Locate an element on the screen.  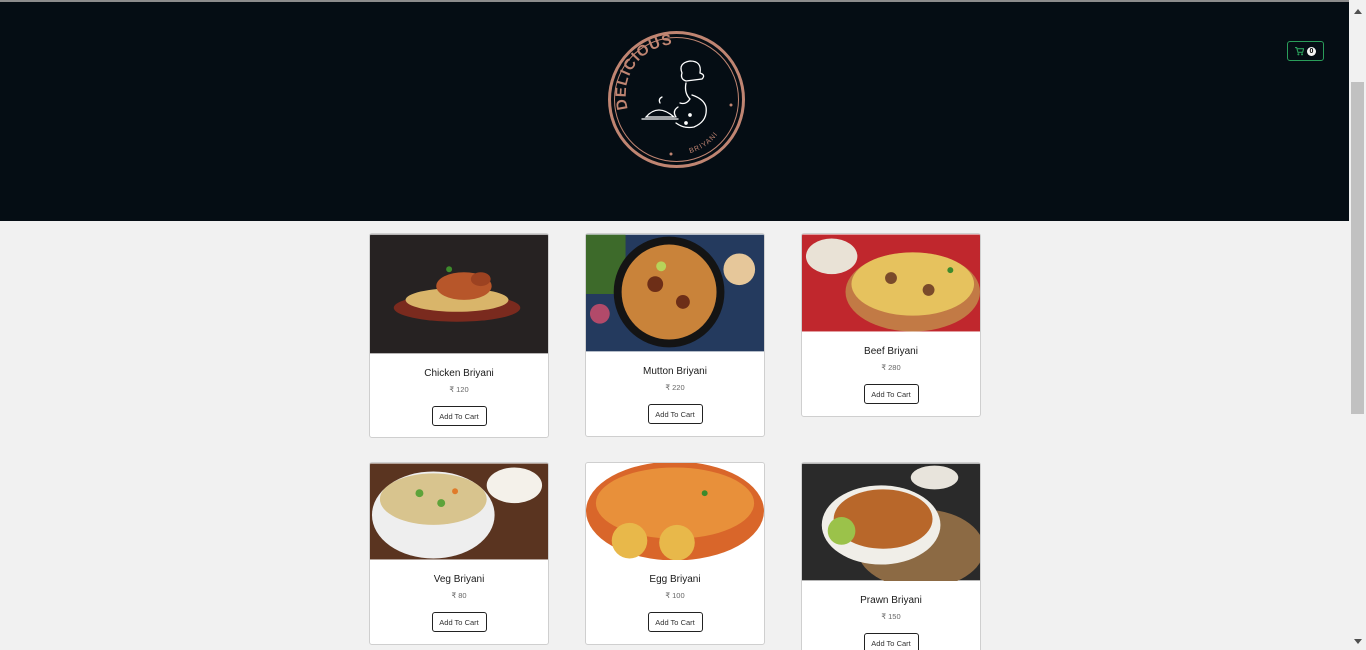
cart-button: 0 is located at coordinates (1305, 51).